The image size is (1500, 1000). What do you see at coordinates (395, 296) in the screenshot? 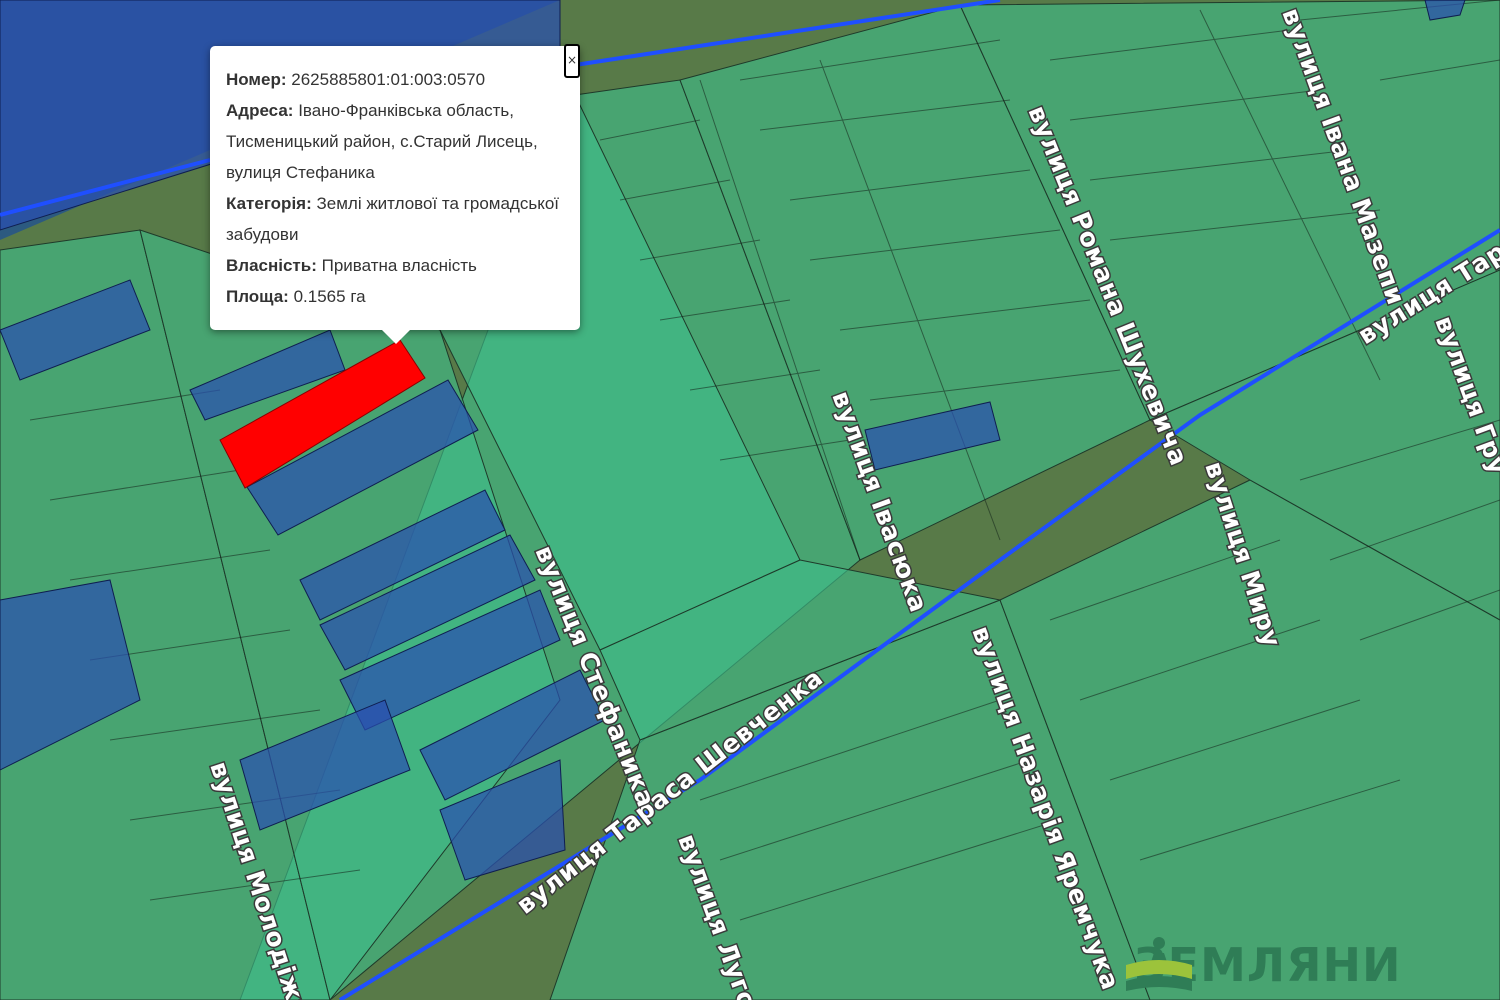
I see `popup-area-row: Площа: 0.1565 га` at bounding box center [395, 296].